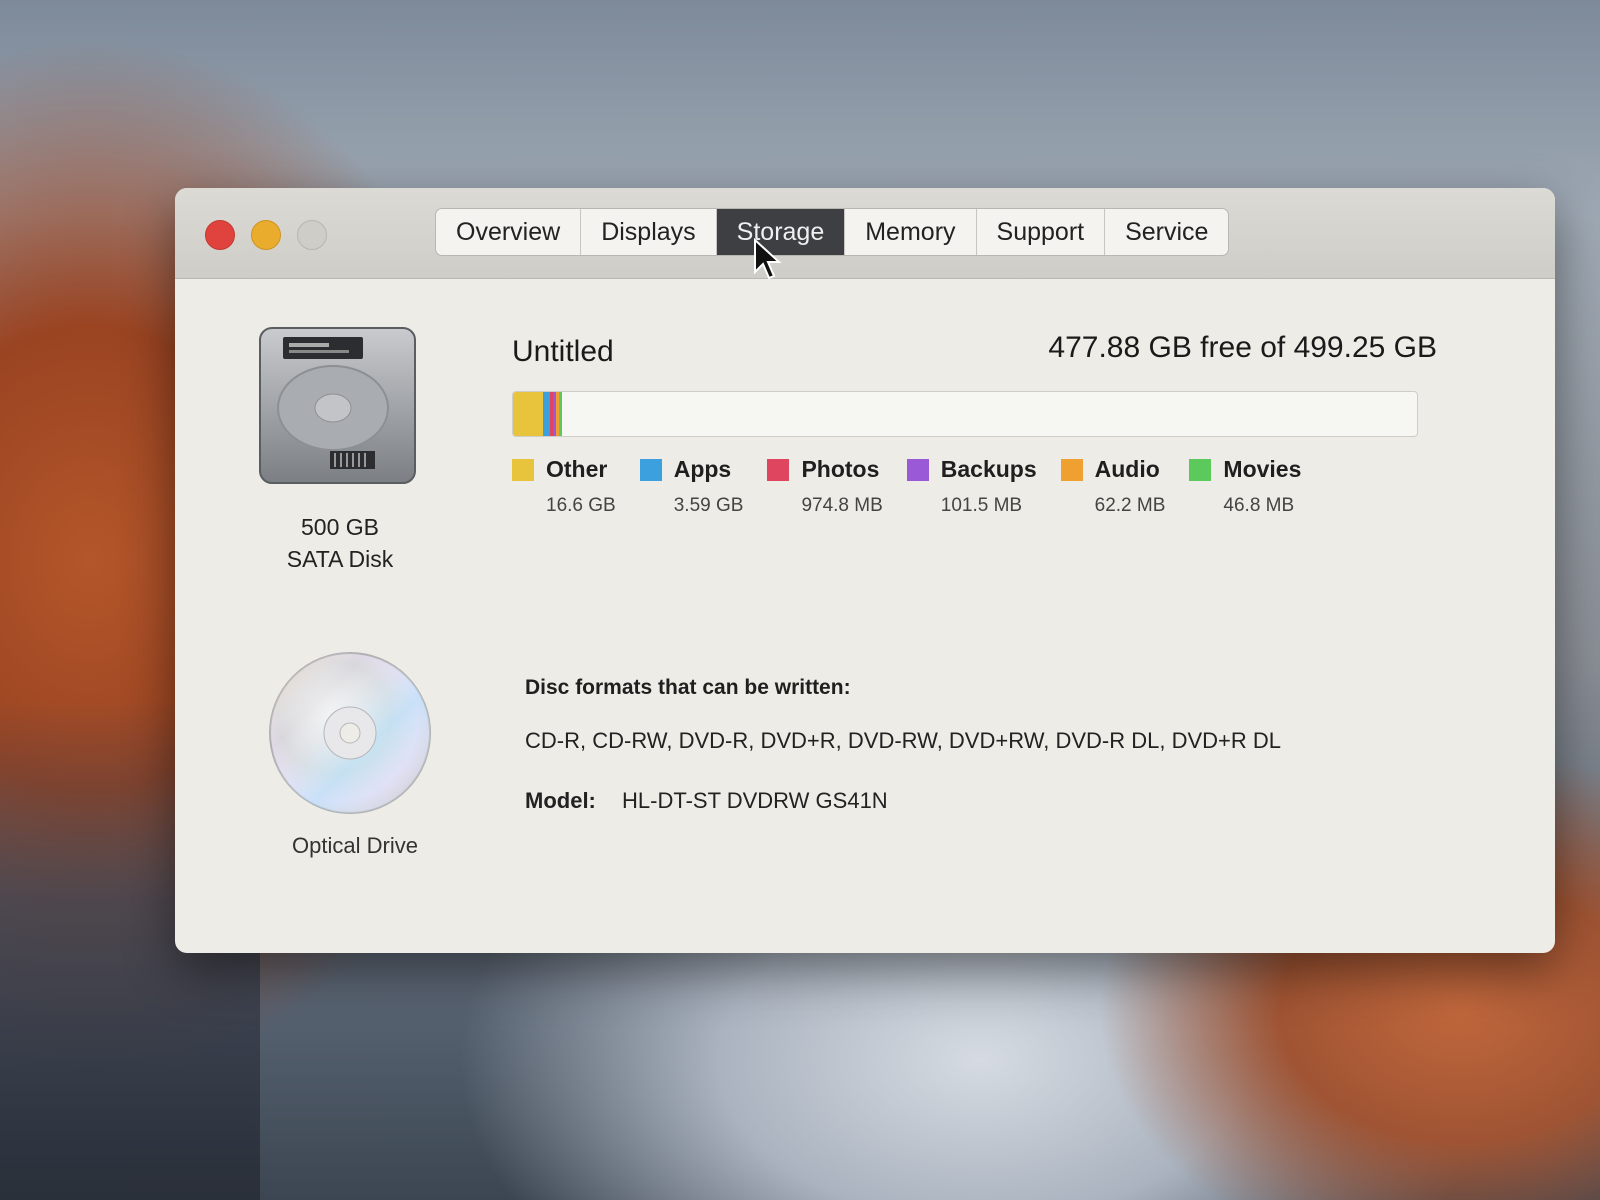  Describe the element at coordinates (1041, 232) in the screenshot. I see `tab-support: Support` at that location.